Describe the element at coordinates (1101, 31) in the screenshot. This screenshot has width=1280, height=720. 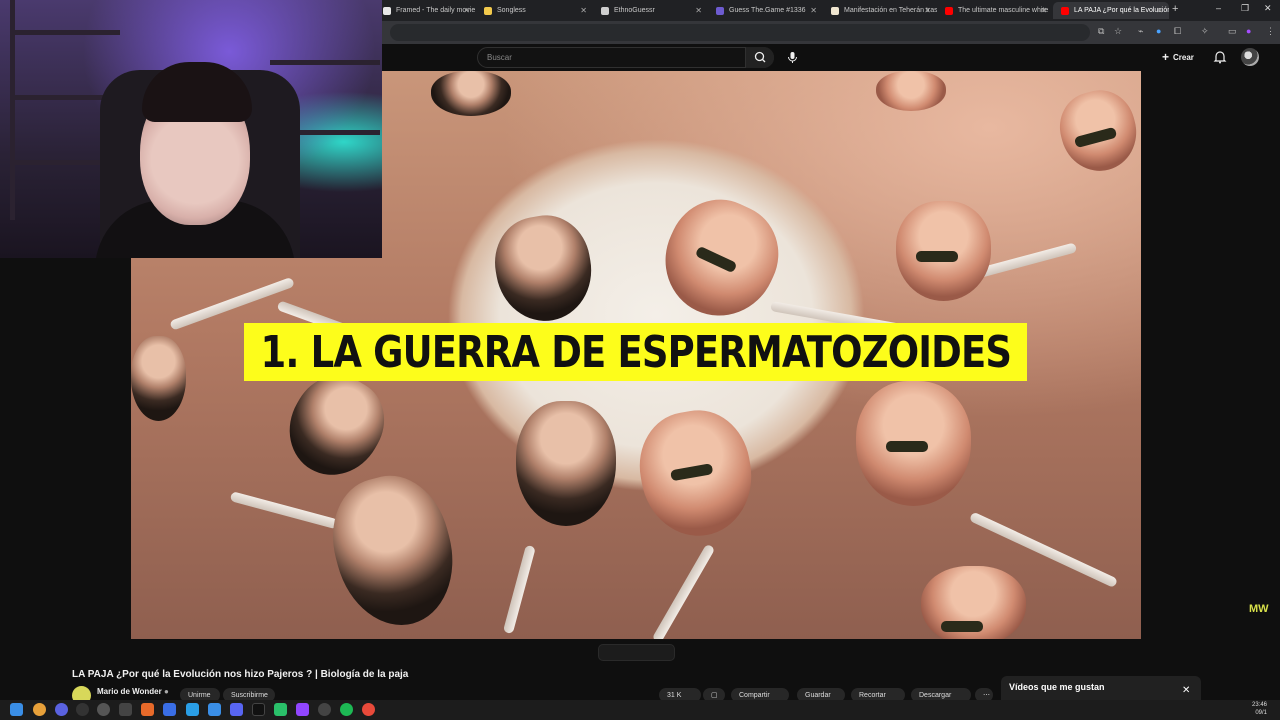
I see `install-icon: ⧉` at that location.